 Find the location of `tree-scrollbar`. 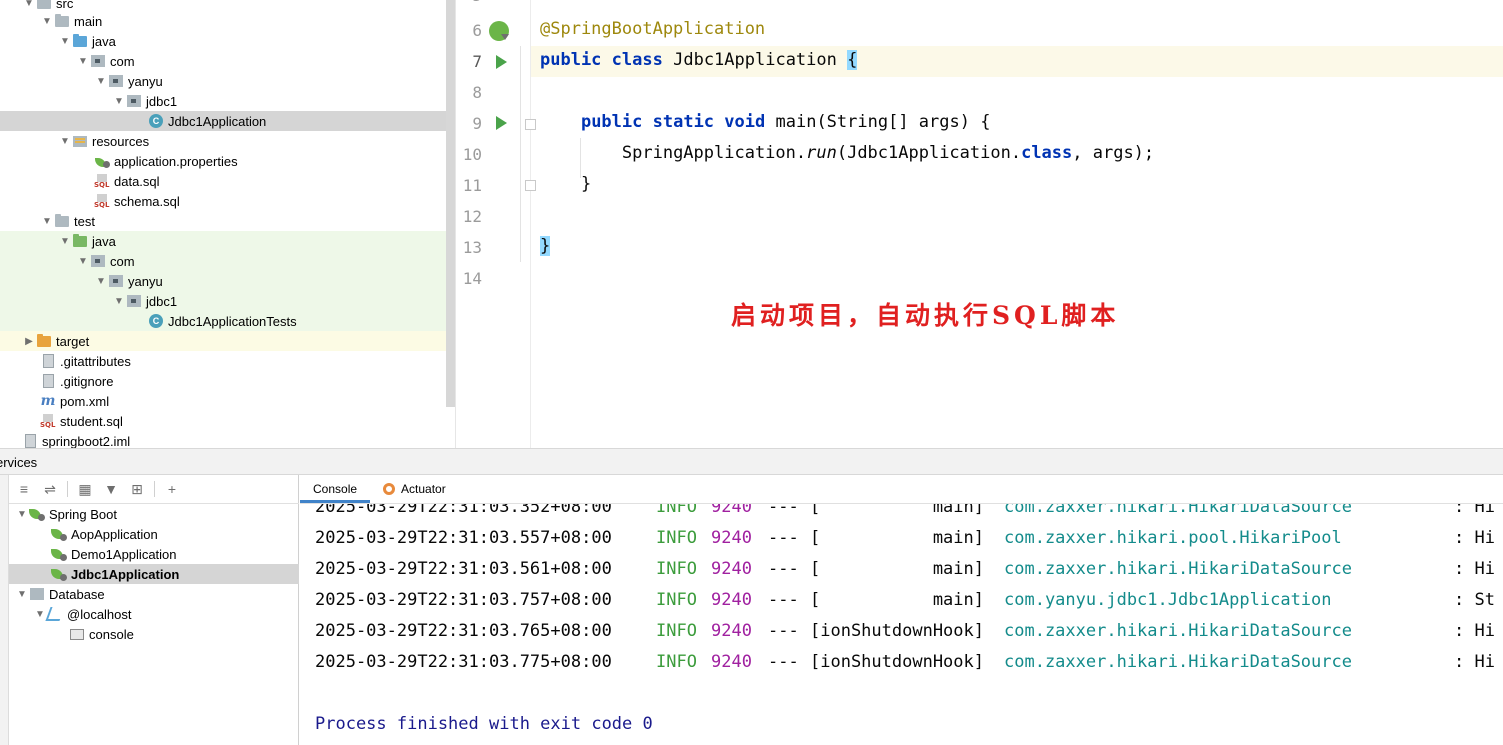

tree-scrollbar is located at coordinates (450, 203).